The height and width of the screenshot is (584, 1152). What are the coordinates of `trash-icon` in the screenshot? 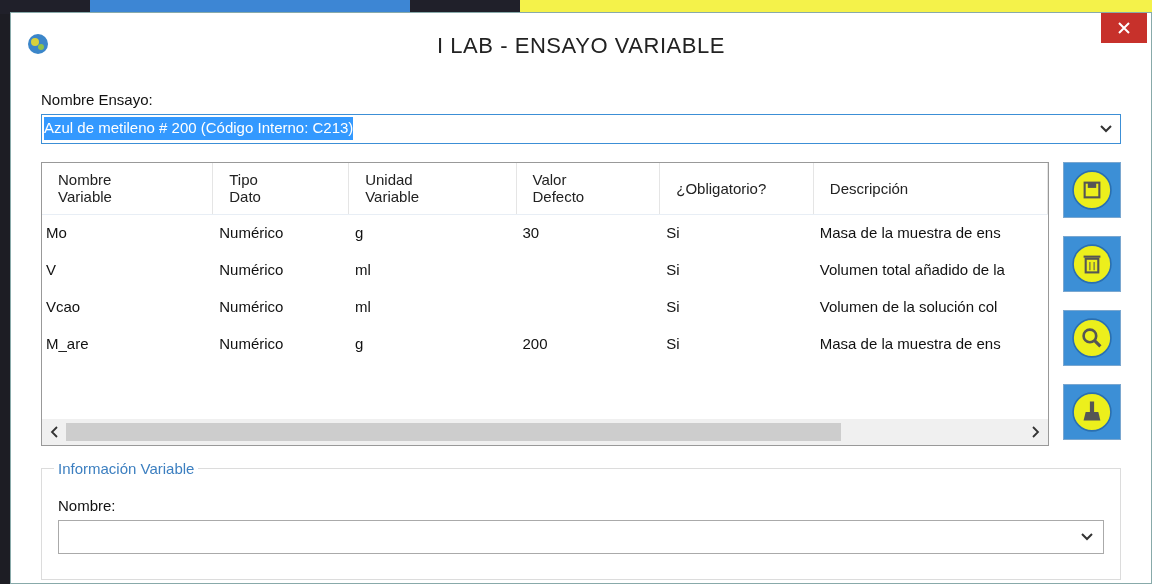 It's located at (1092, 264).